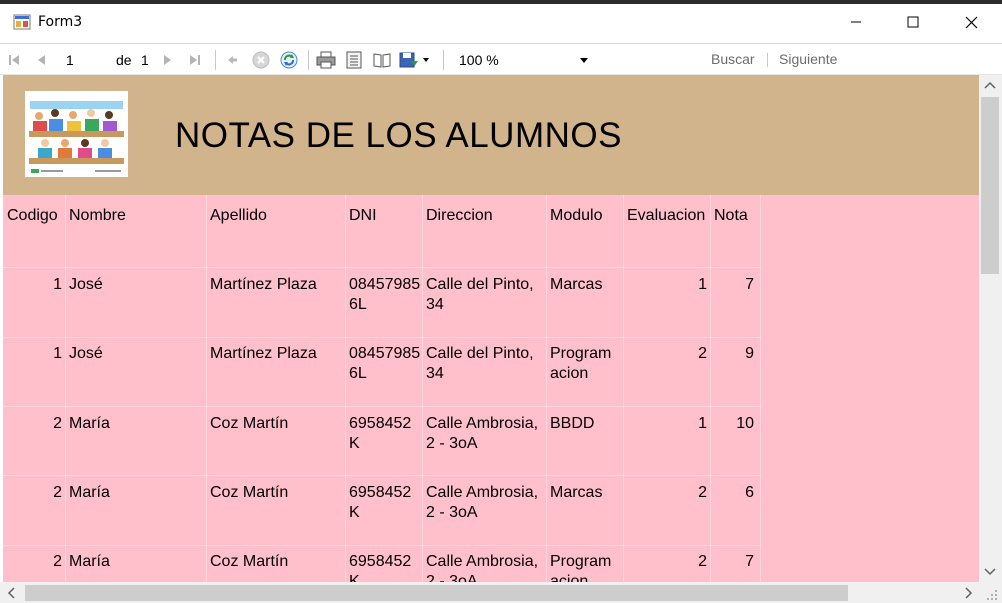 This screenshot has width=1002, height=603. Describe the element at coordinates (22, 22) in the screenshot. I see `app-icon` at that location.